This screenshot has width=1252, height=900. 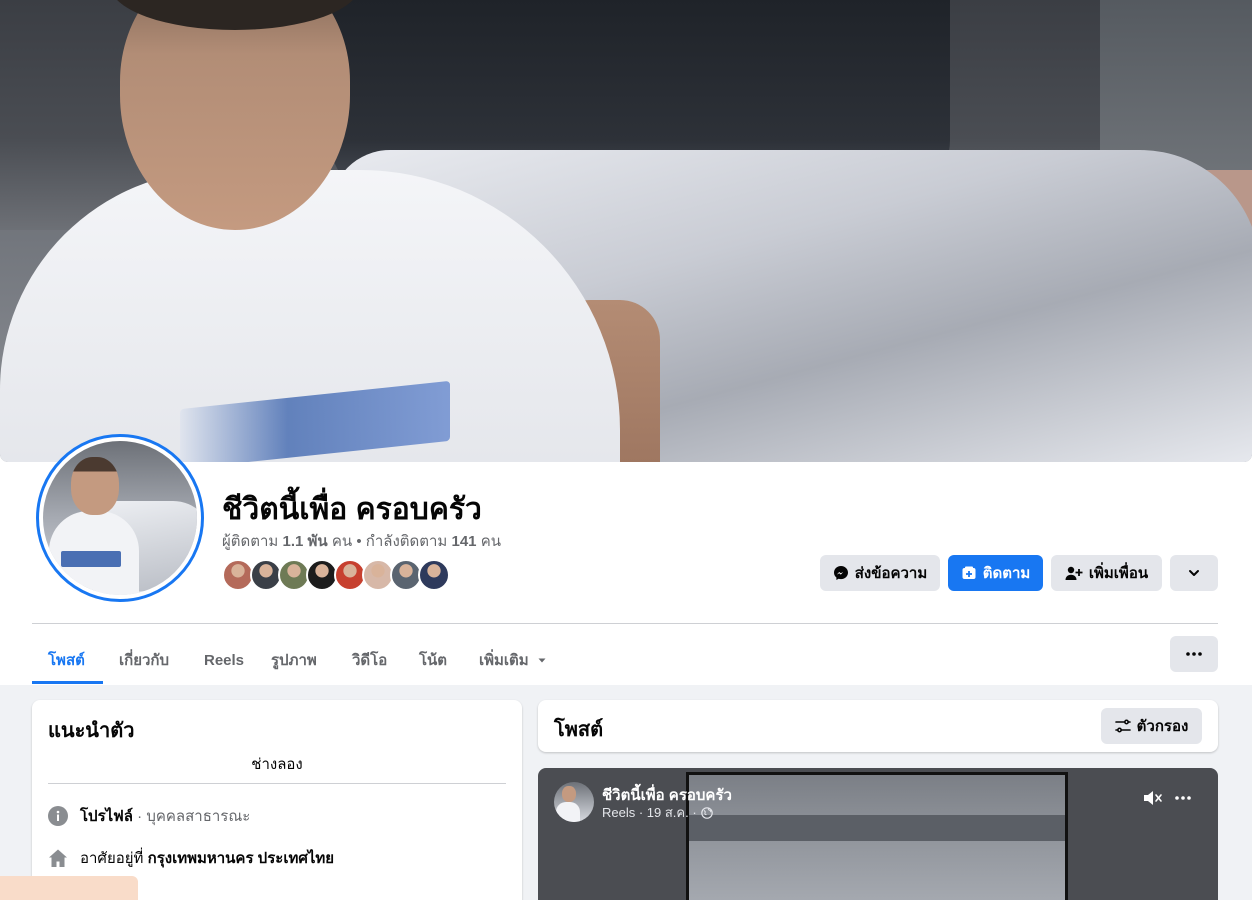 I want to click on intro-profile-row: โปรไฟล์ · บุคคลสาธารณะ, so click(x=149, y=816).